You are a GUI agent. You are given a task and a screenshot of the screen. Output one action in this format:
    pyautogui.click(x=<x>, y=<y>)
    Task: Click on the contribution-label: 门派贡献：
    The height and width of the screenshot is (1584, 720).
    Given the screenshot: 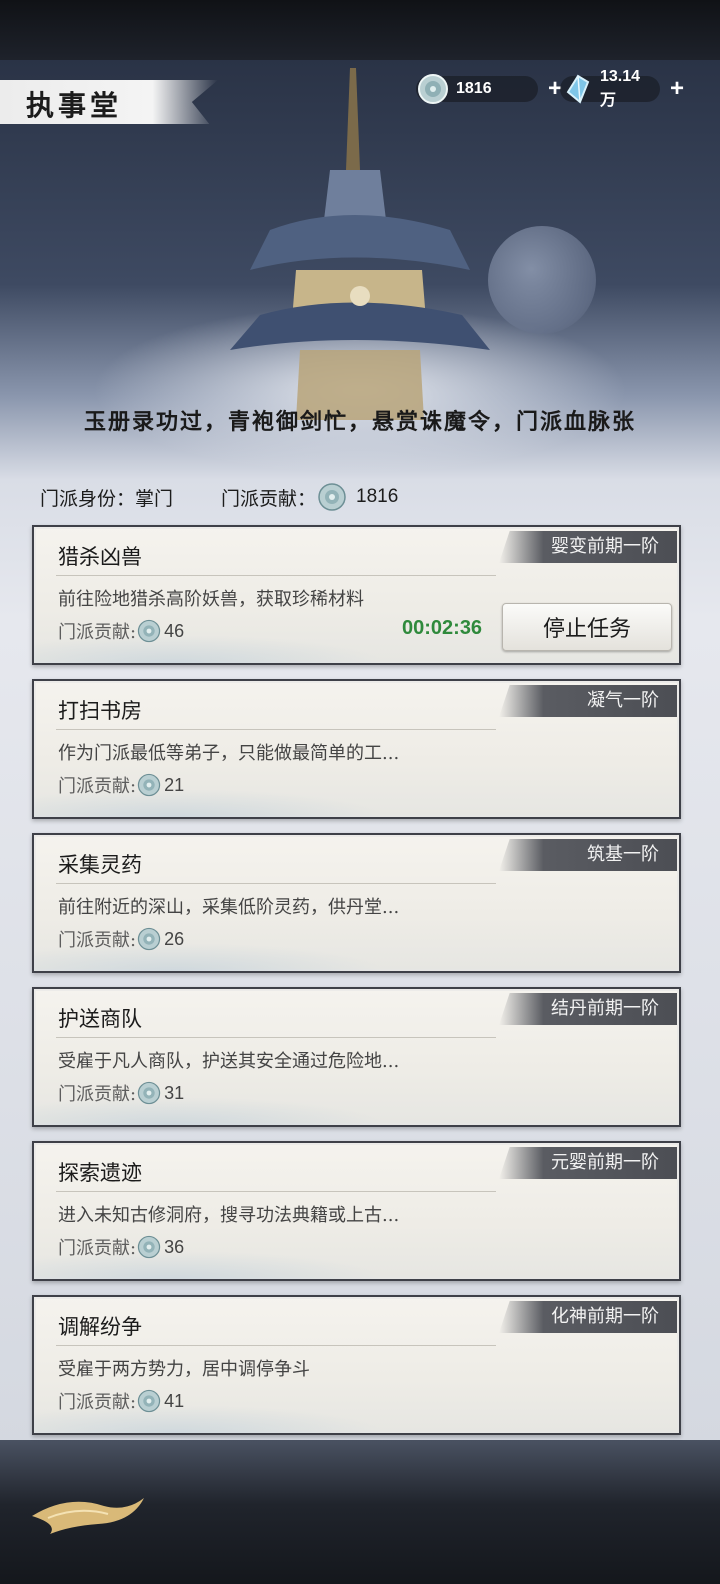 What is the action you would take?
    pyautogui.click(x=269, y=498)
    